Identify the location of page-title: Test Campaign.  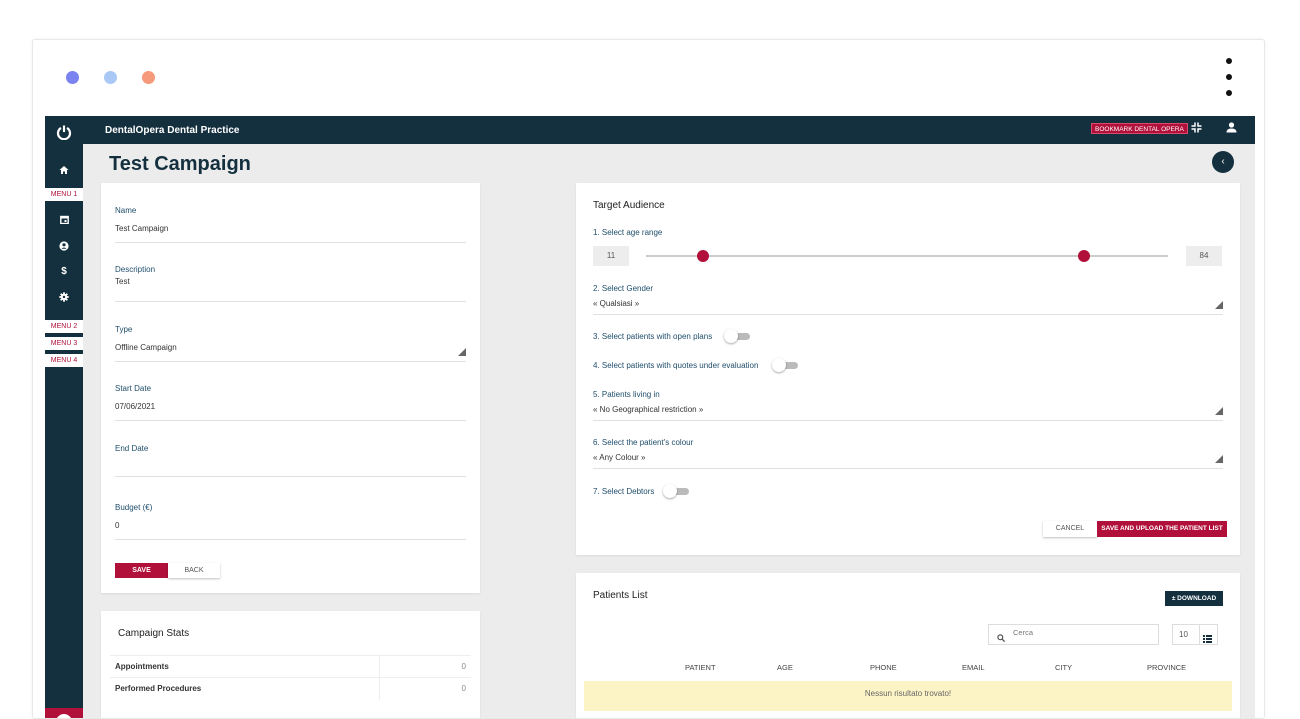
(180, 164).